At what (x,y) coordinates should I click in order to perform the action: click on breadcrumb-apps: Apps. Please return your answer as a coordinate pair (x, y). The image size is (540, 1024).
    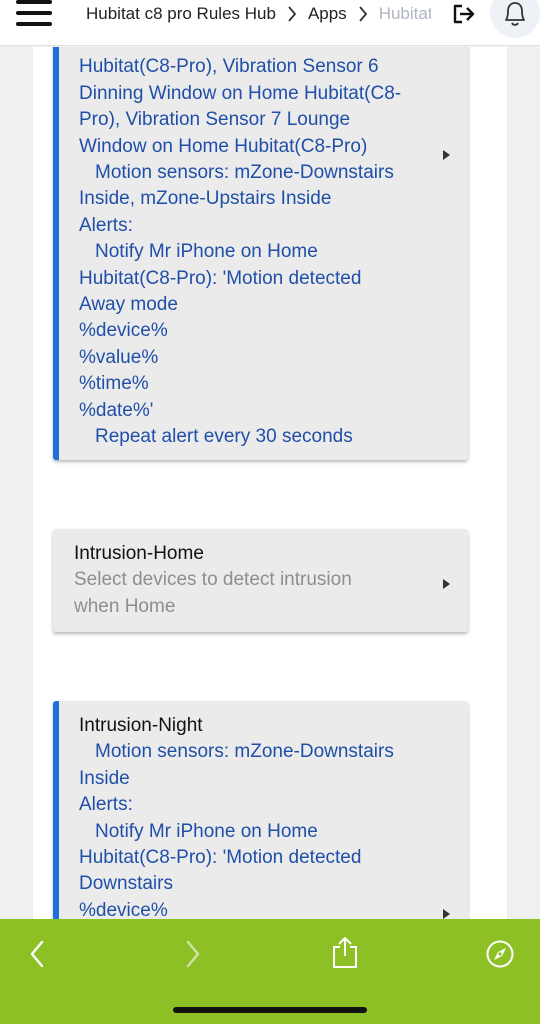
    Looking at the image, I should click on (327, 14).